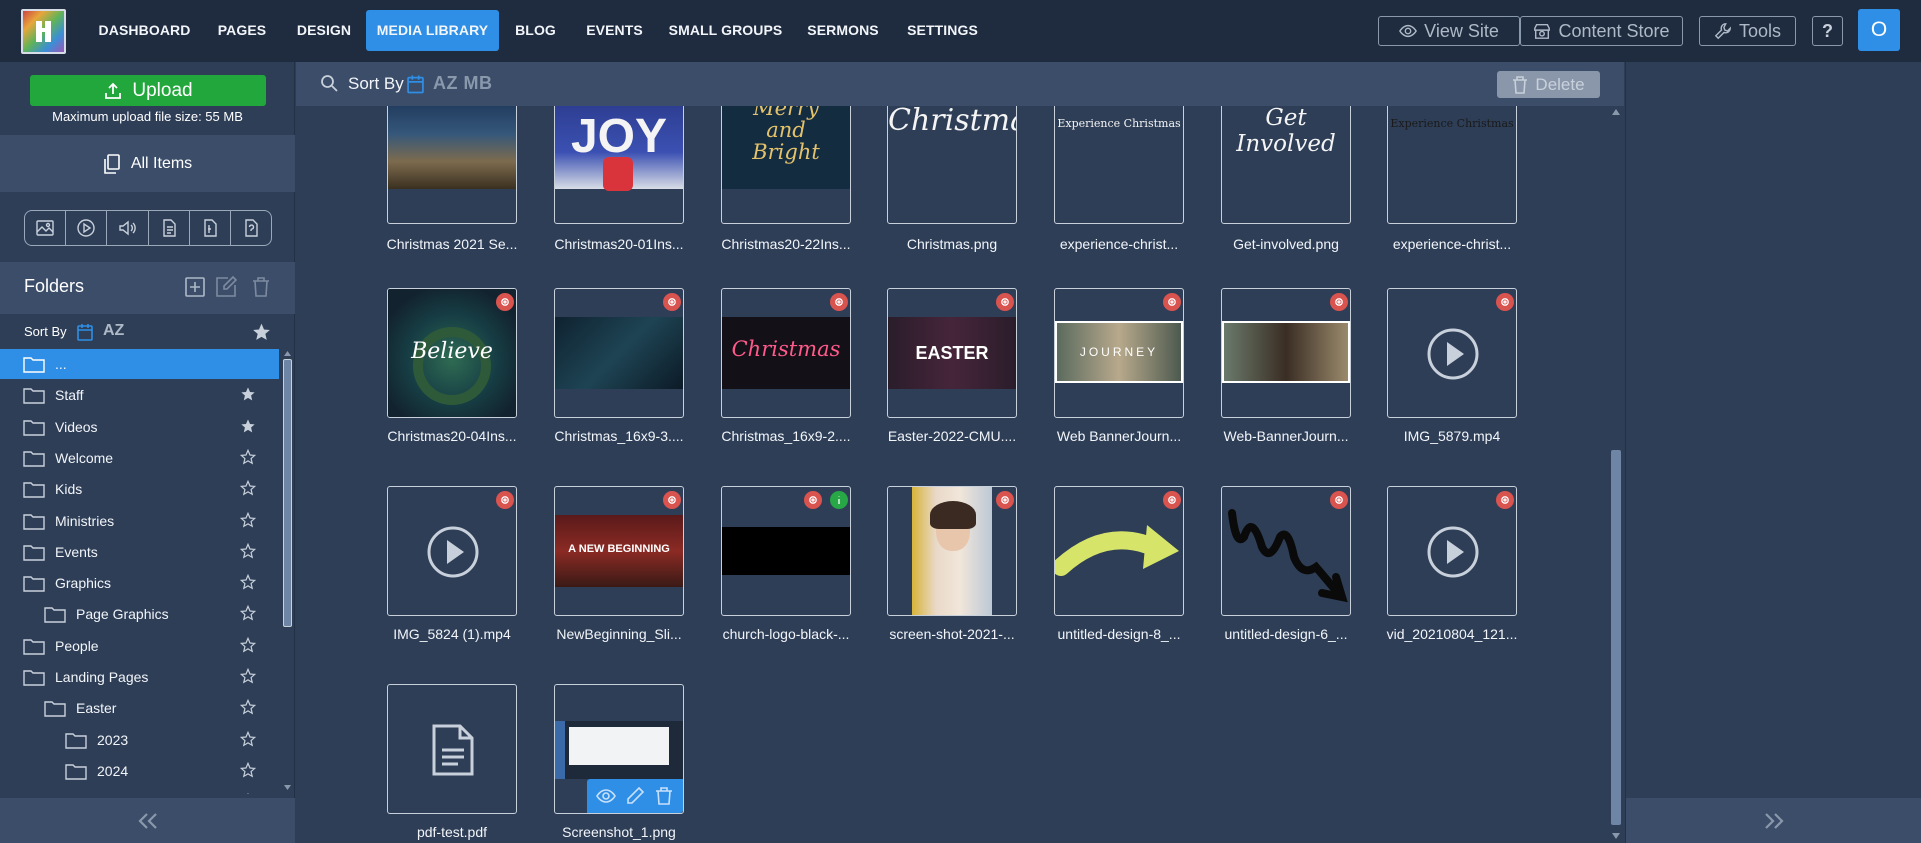 This screenshot has height=843, width=1921. What do you see at coordinates (619, 165) in the screenshot?
I see `media-thumbnail: JOY` at bounding box center [619, 165].